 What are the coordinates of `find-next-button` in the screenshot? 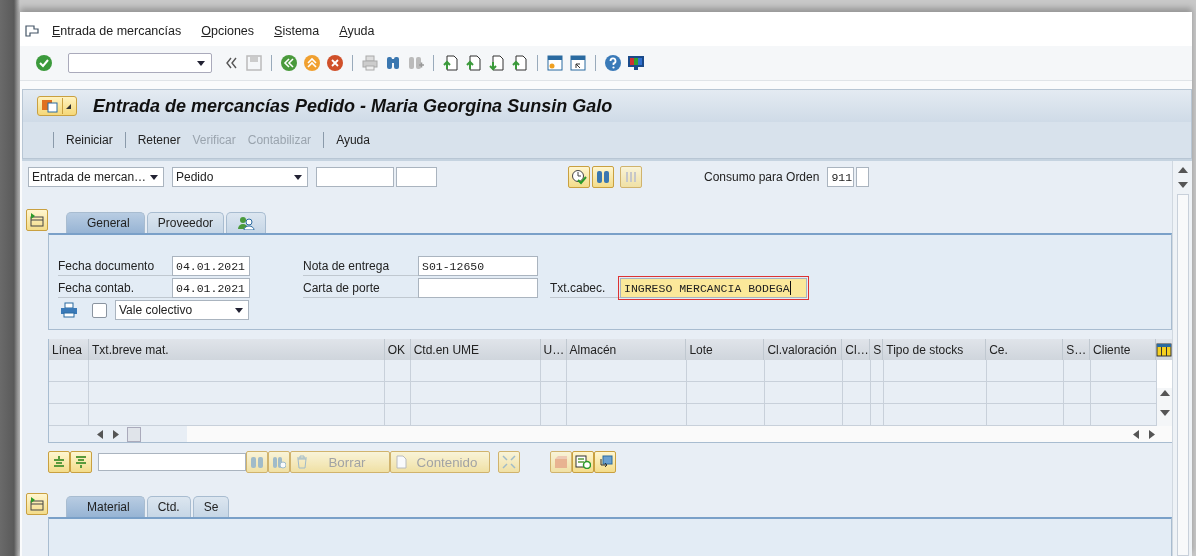 It's located at (279, 462).